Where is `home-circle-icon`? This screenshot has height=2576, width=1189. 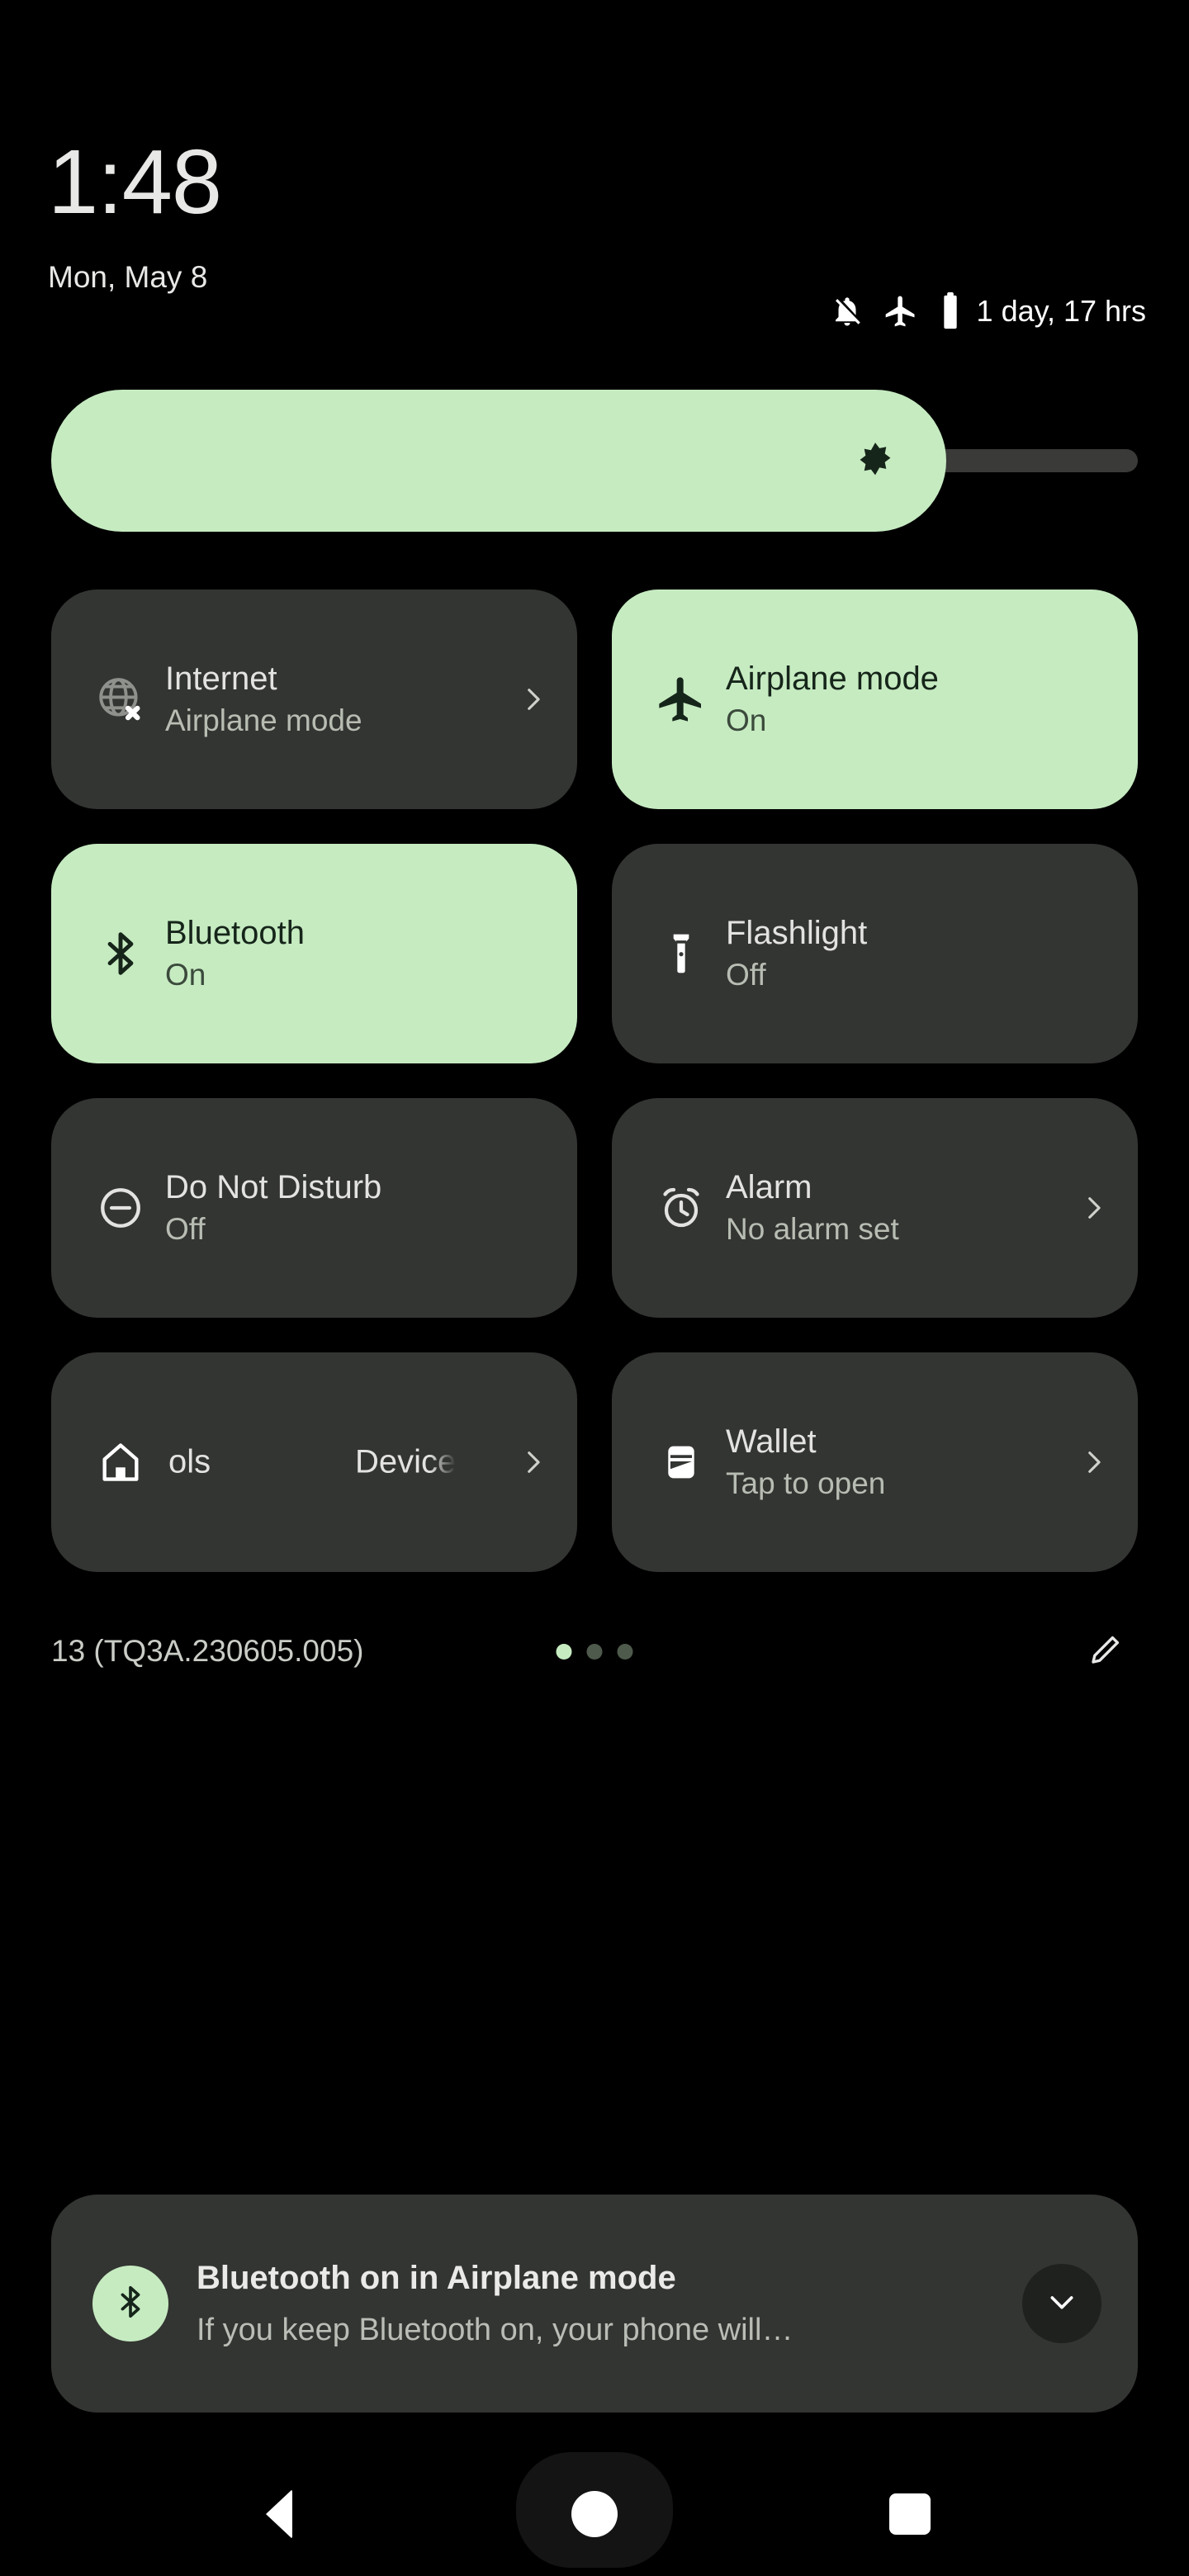
home-circle-icon is located at coordinates (594, 2514).